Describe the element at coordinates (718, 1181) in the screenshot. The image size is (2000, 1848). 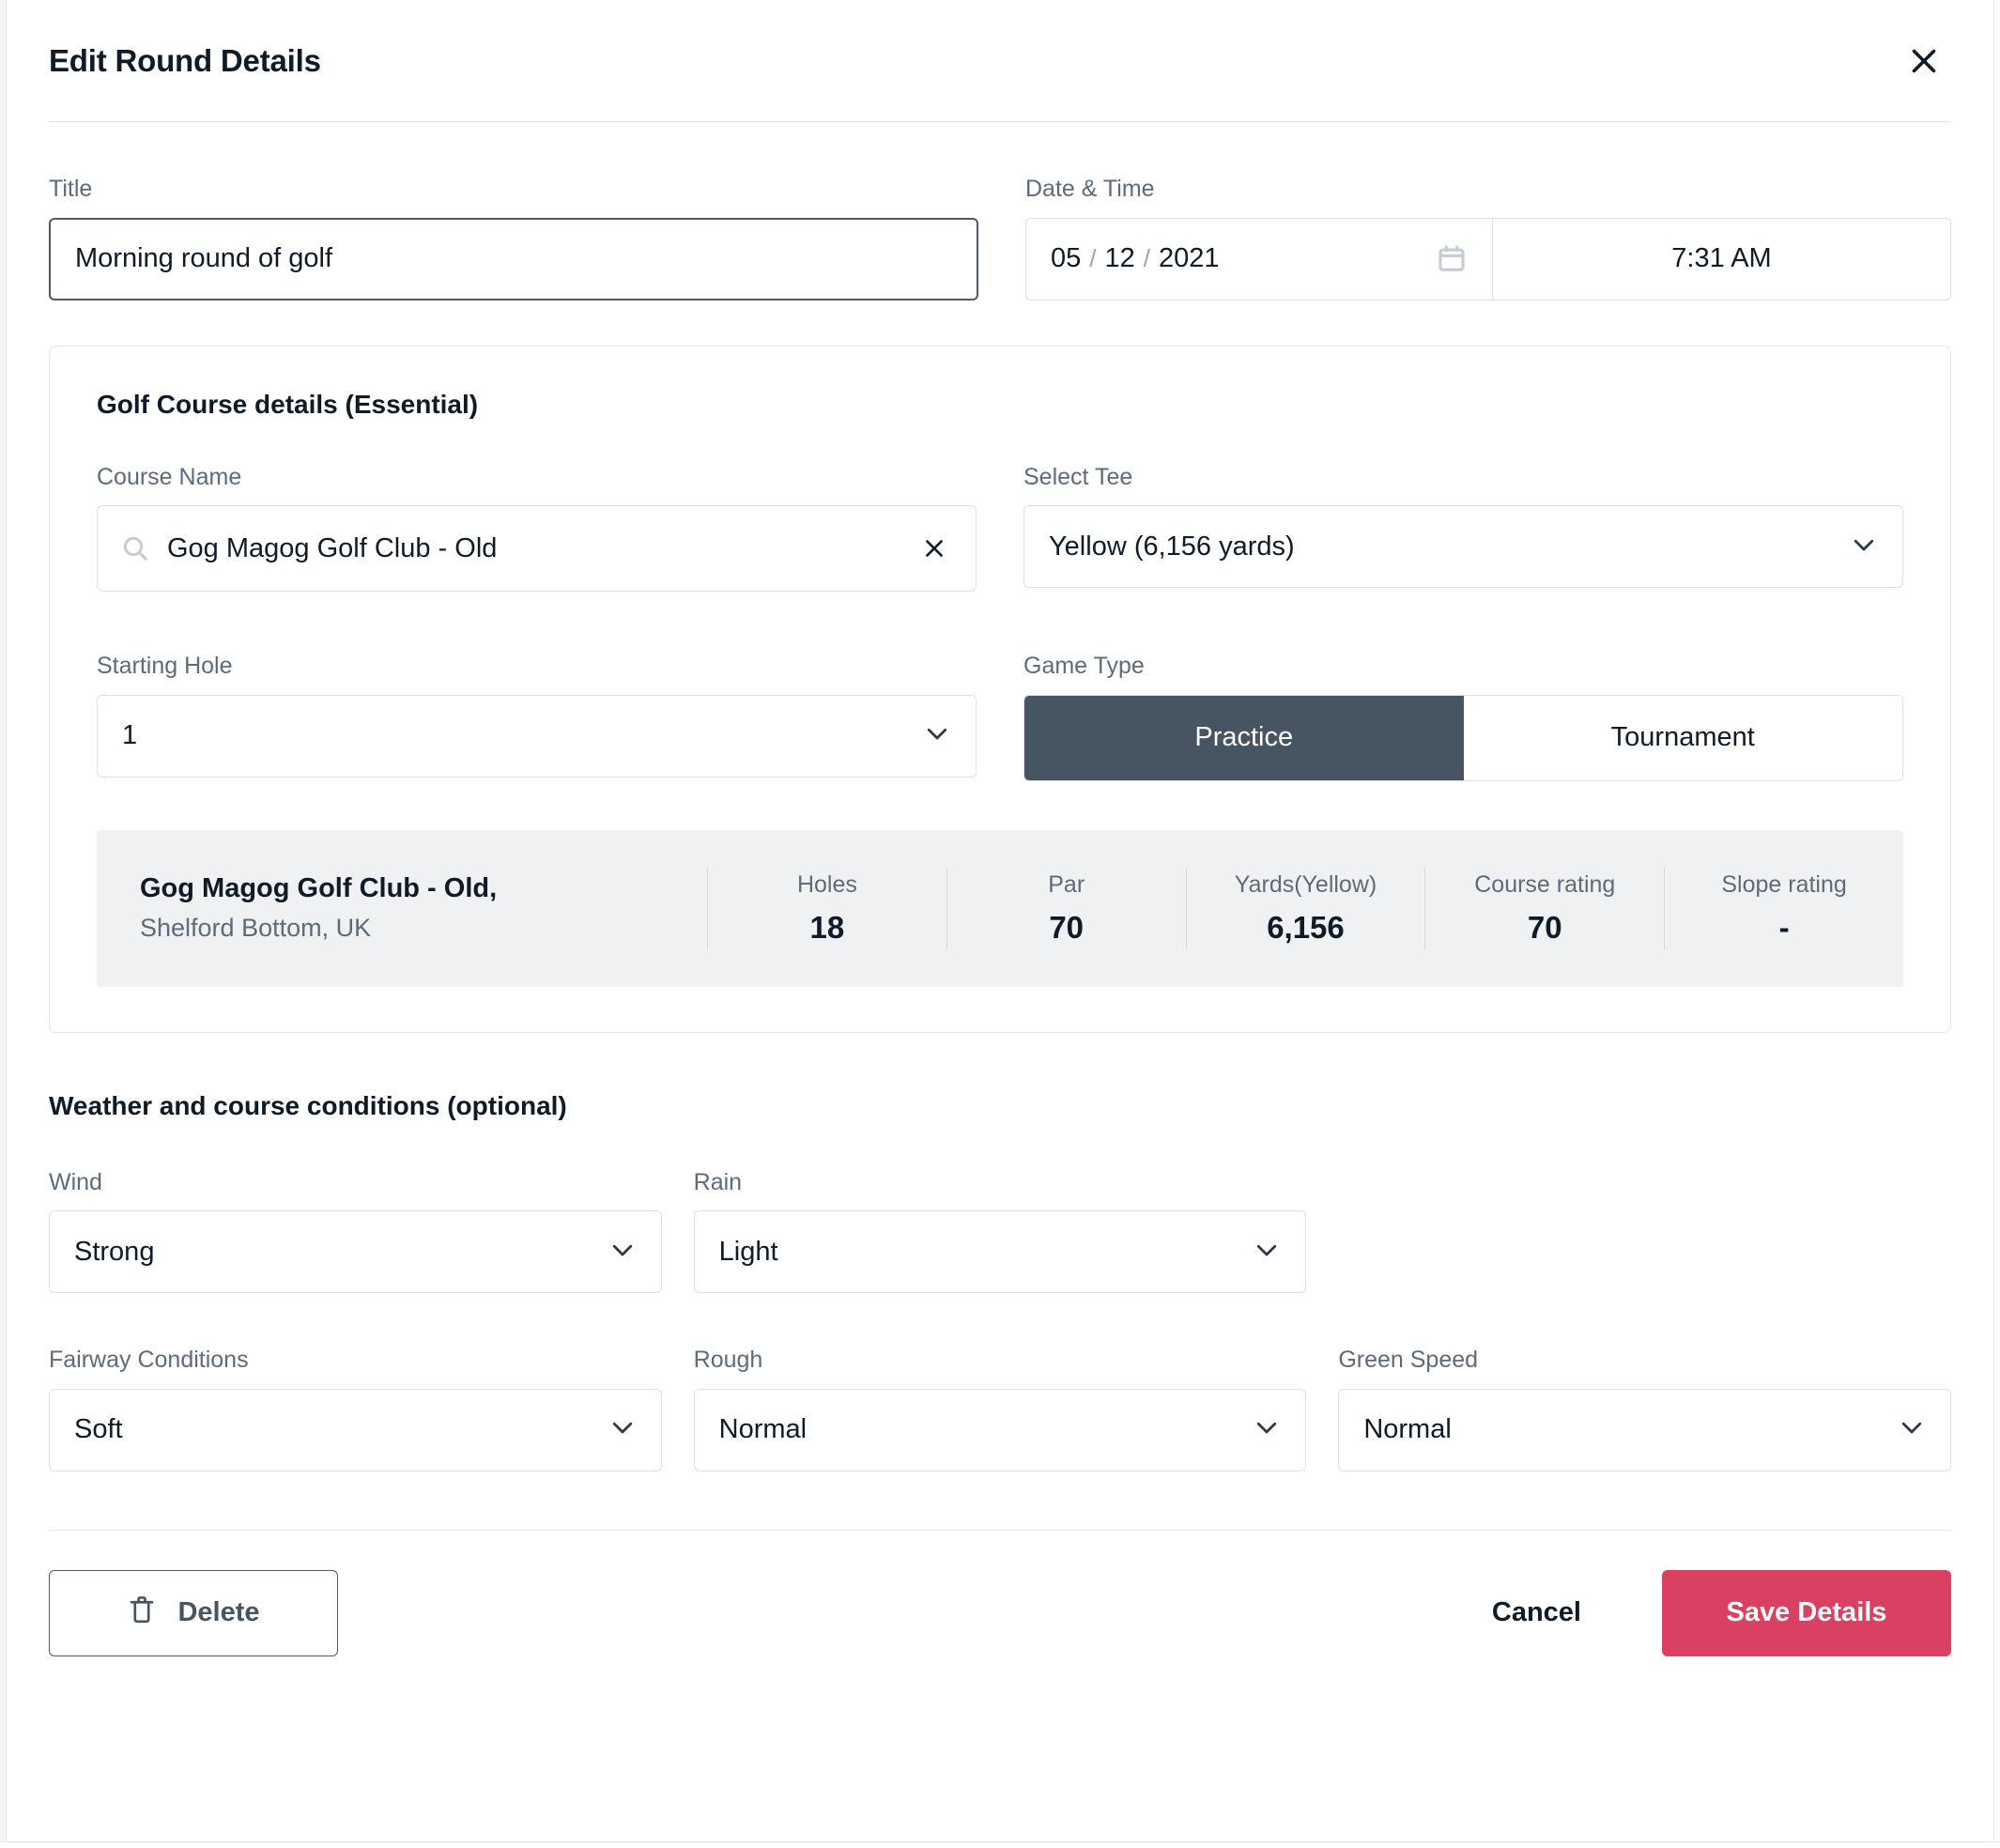
I see `rain-label: Rain` at that location.